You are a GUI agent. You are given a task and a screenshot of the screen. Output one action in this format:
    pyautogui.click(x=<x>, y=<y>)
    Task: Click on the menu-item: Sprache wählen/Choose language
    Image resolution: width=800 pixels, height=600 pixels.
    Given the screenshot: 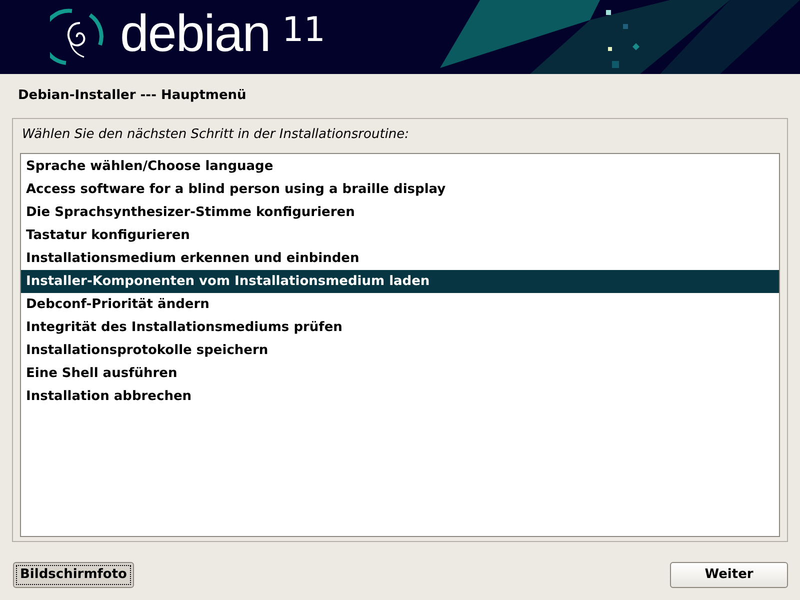 What is the action you would take?
    pyautogui.click(x=400, y=166)
    